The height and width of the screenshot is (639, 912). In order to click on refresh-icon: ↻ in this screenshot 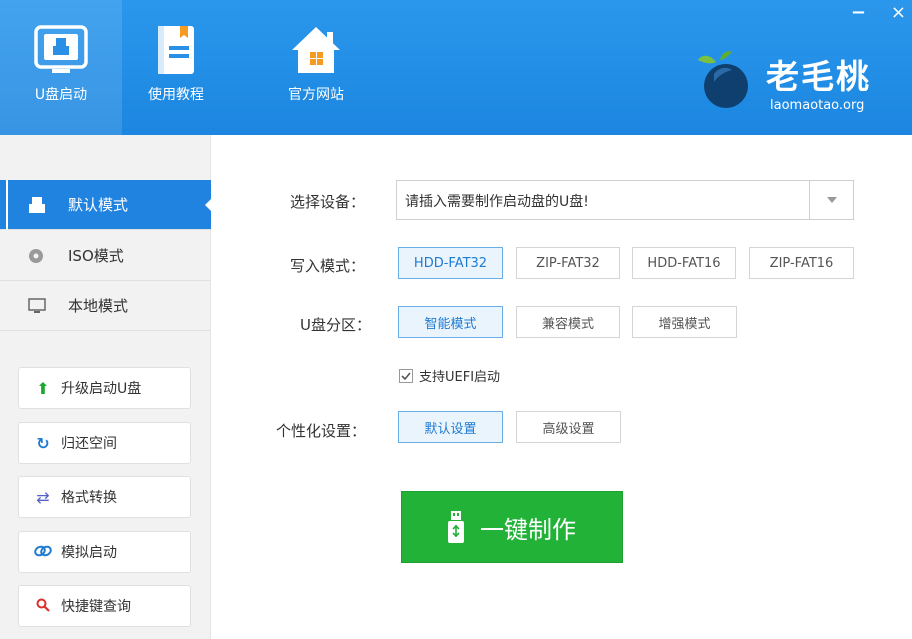, I will do `click(43, 443)`.